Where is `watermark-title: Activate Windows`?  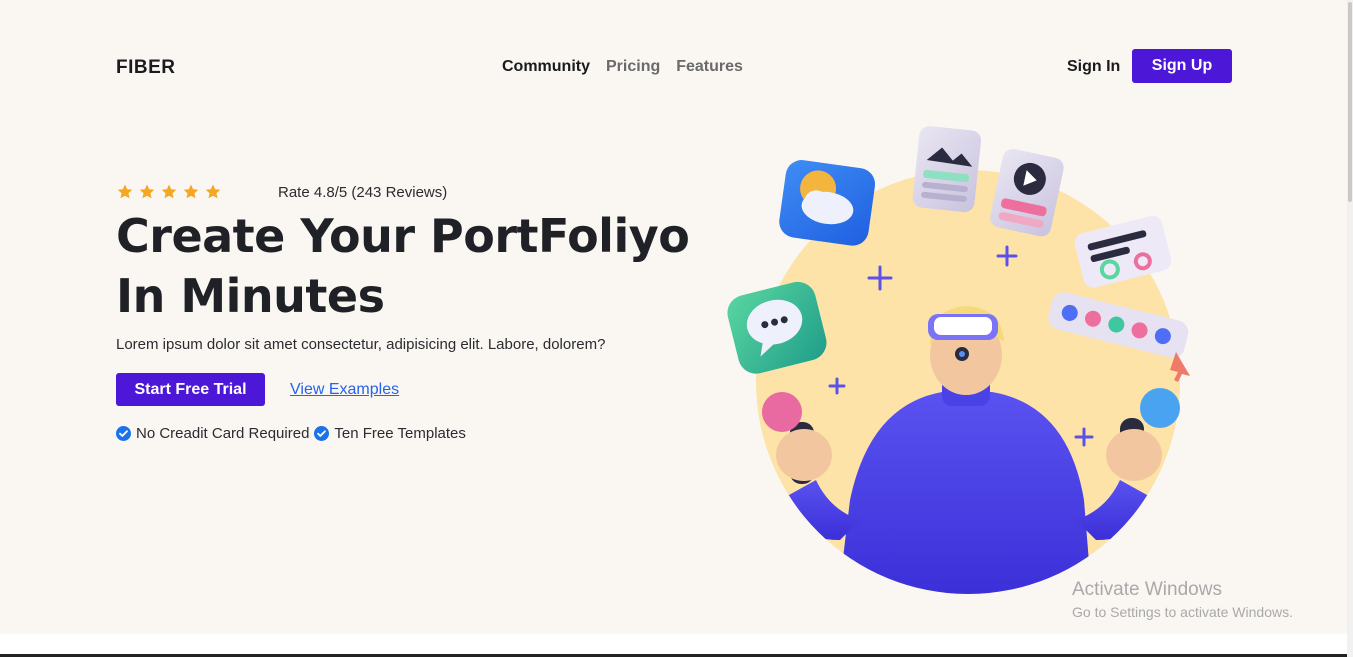 watermark-title: Activate Windows is located at coordinates (1147, 589).